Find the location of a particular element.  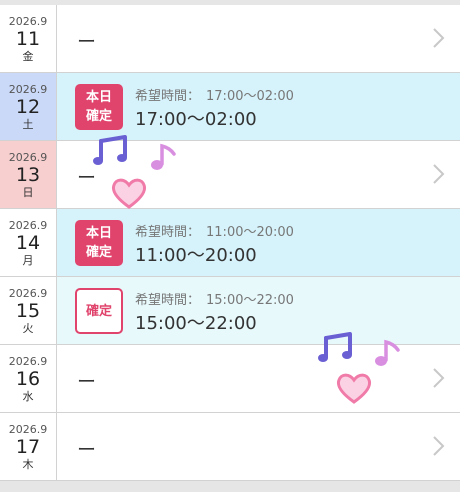

confirmed-badge: 確定 is located at coordinates (99, 311).